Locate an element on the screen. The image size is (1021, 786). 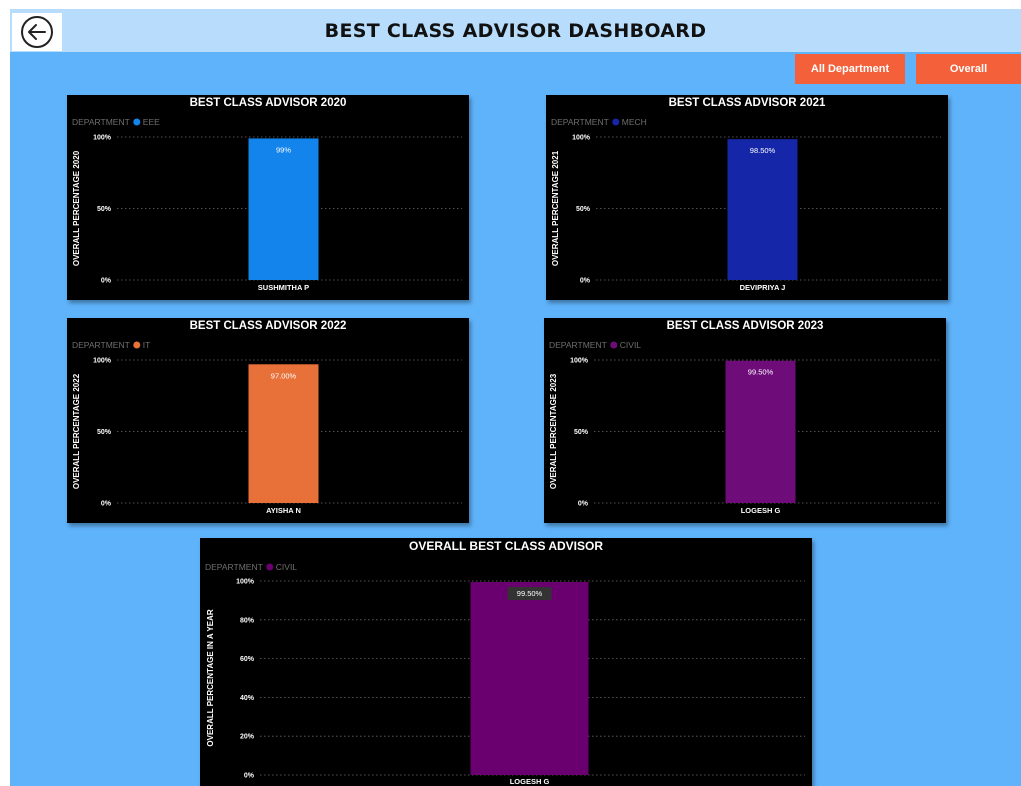
data-label: 99% is located at coordinates (283, 149).